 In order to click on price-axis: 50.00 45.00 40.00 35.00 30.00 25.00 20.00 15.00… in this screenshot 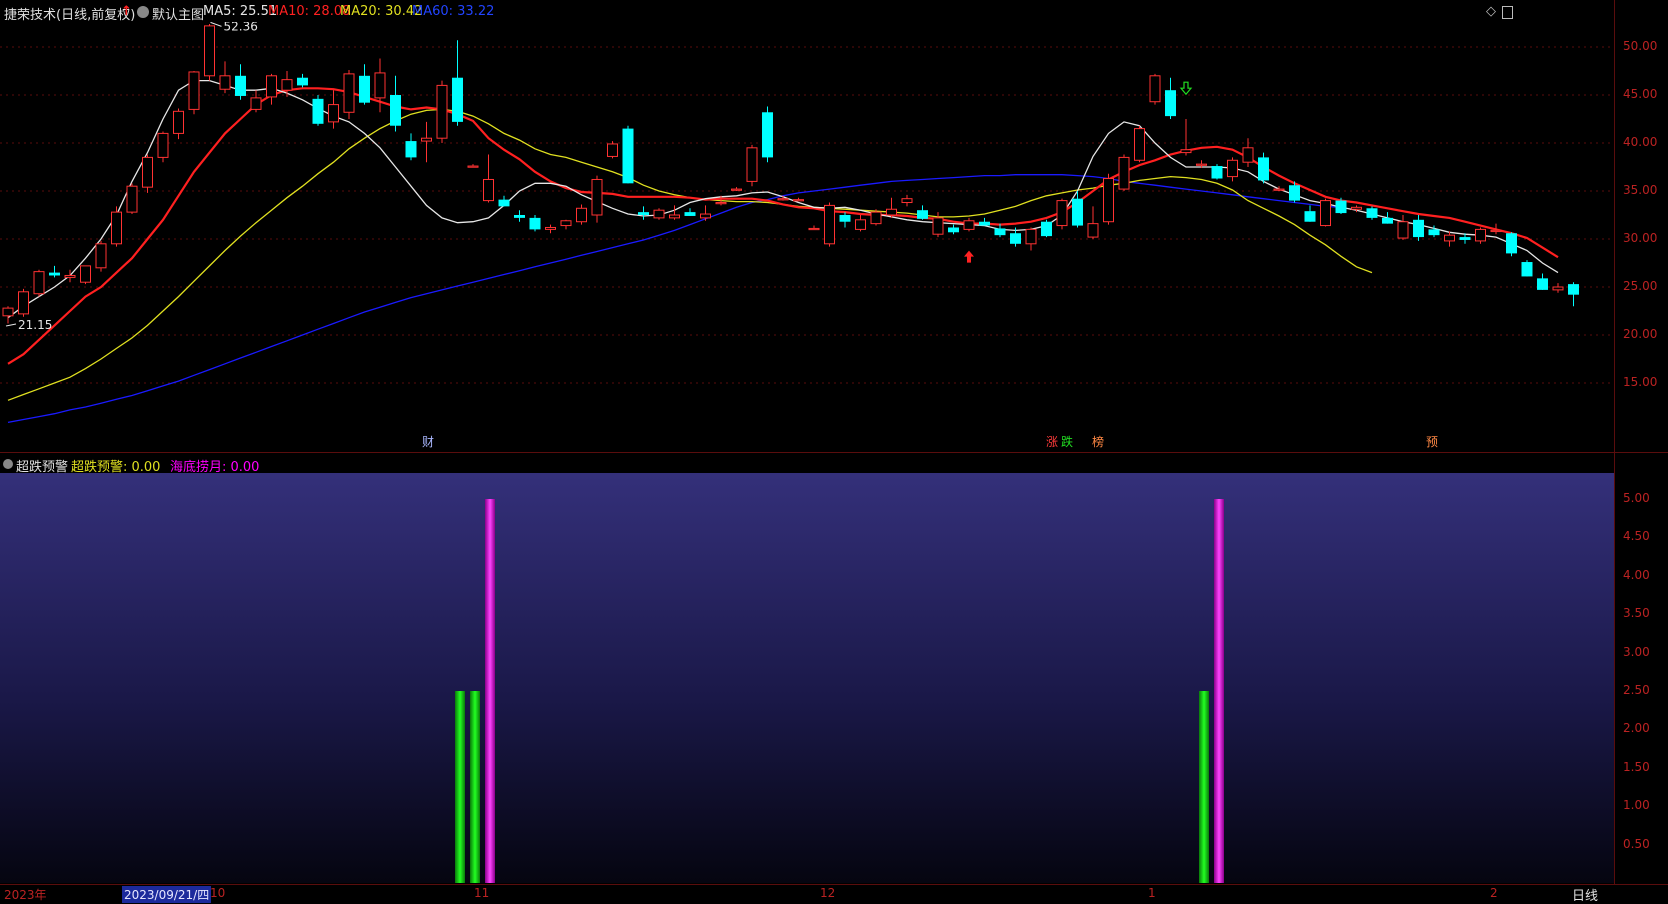, I will do `click(1641, 442)`.